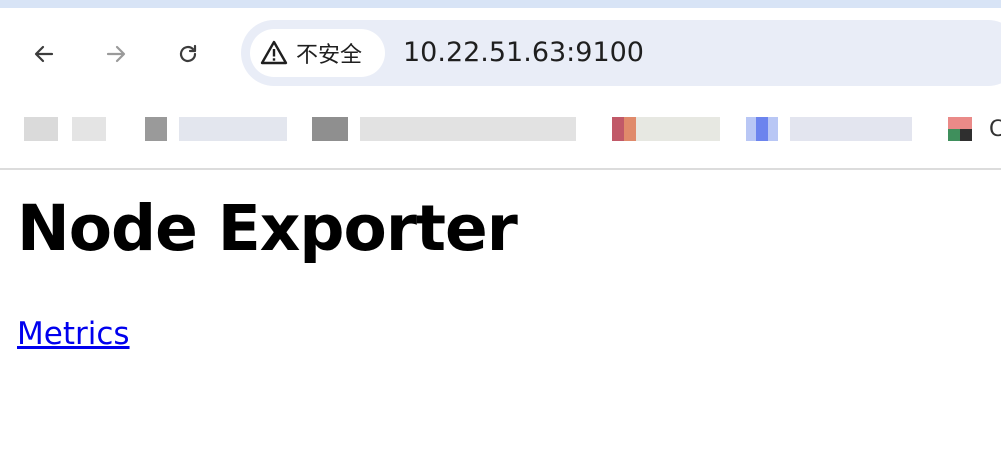 The width and height of the screenshot is (1001, 451). I want to click on tab-strip-edge, so click(500, 4).